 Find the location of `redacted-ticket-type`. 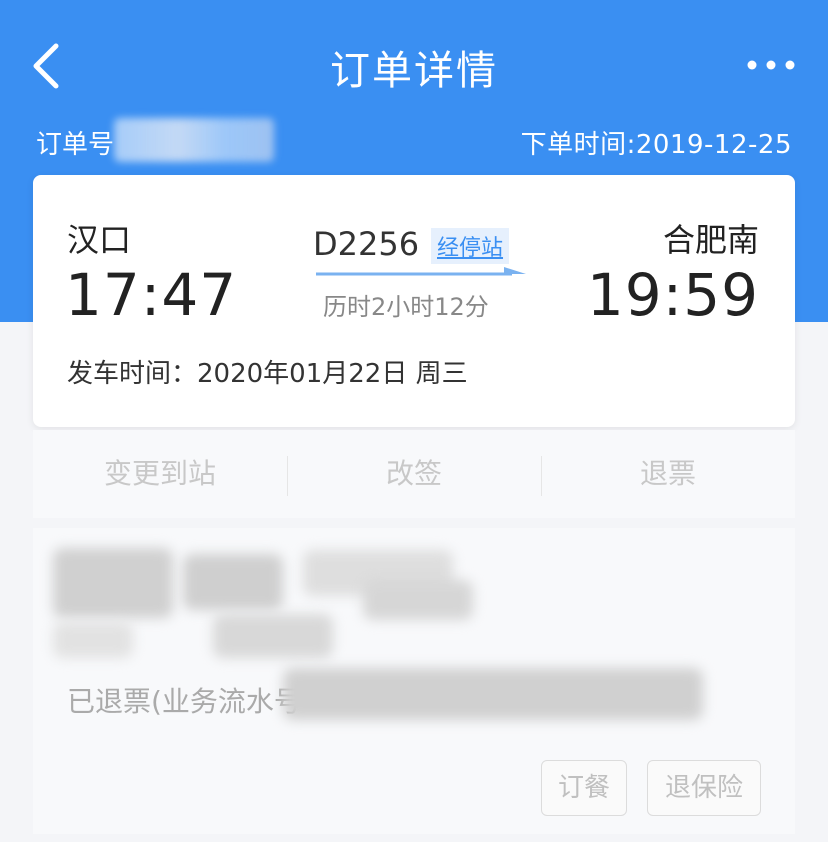

redacted-ticket-type is located at coordinates (418, 600).